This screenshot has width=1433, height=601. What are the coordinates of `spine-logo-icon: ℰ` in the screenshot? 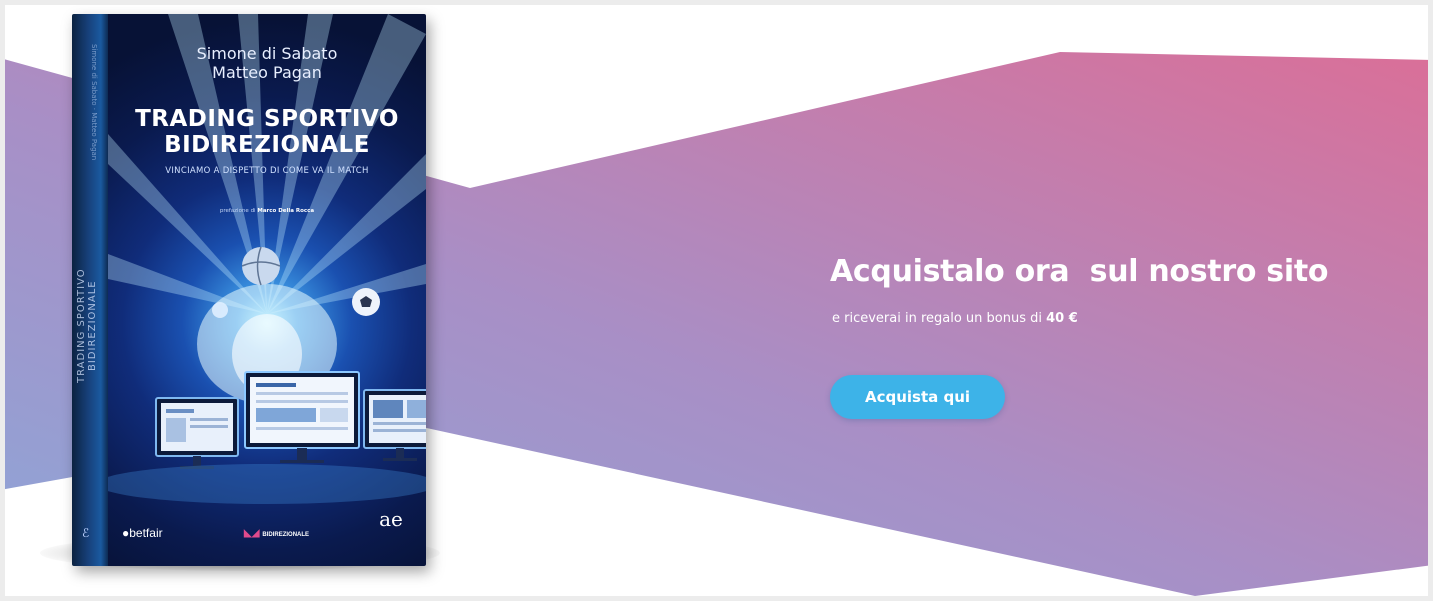 It's located at (86, 533).